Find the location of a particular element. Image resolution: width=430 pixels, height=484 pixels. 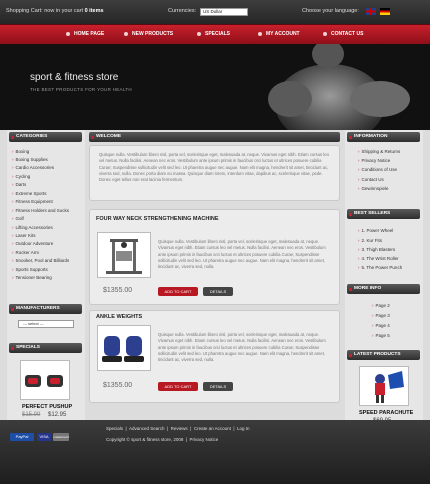

info-link: Shipping & Returns is located at coordinates (379, 151).